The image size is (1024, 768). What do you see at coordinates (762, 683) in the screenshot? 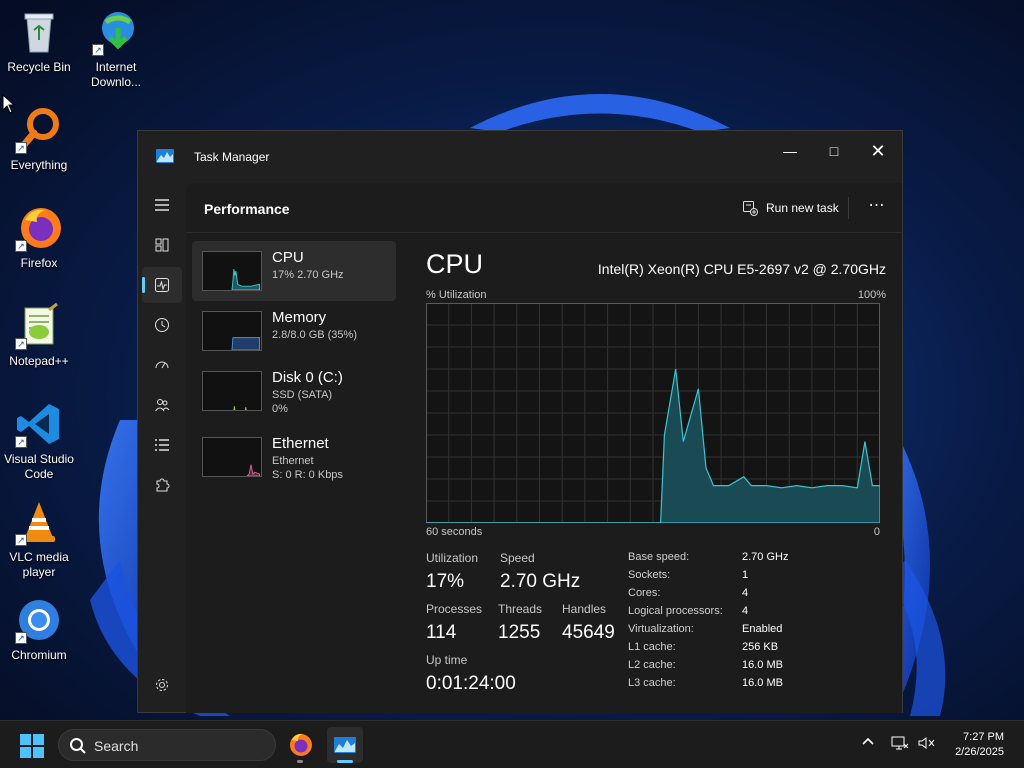
I see `spec-value: 16.0 MB` at bounding box center [762, 683].